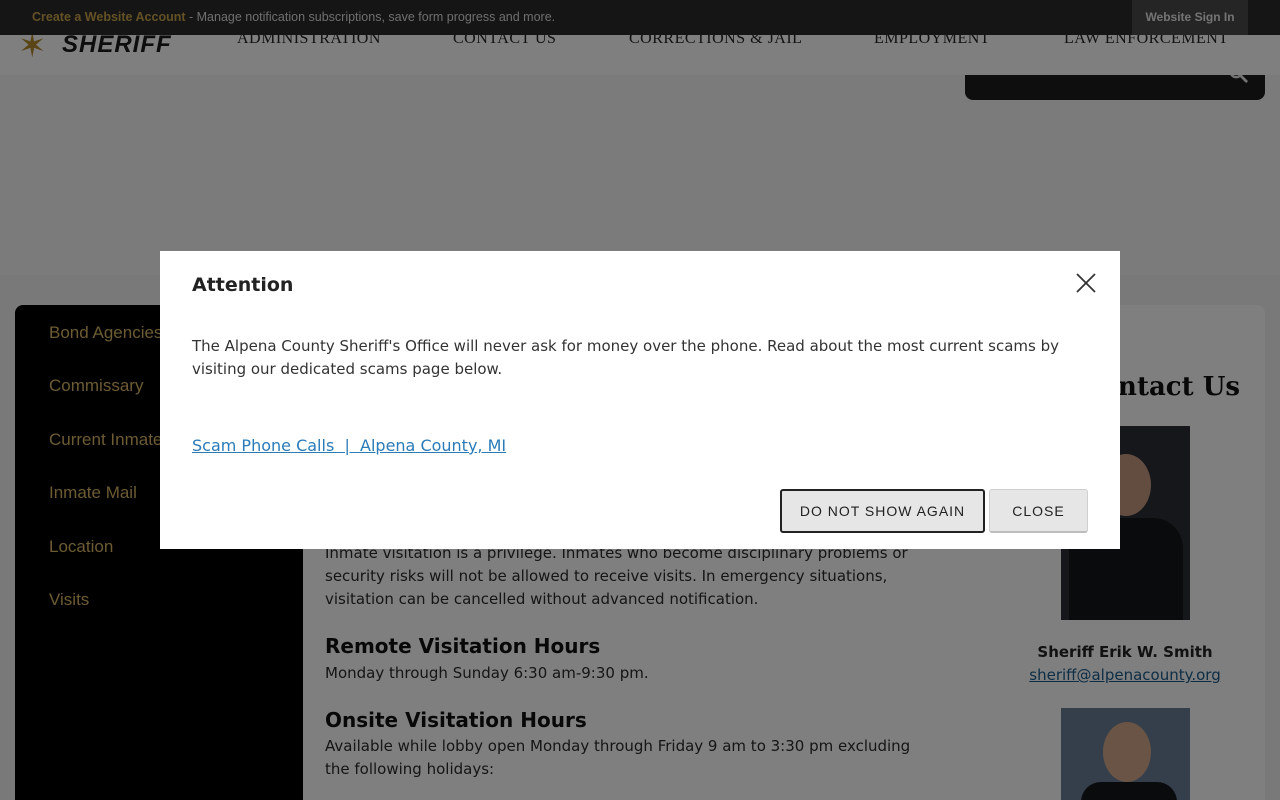 This screenshot has width=1280, height=800. Describe the element at coordinates (243, 285) in the screenshot. I see `dialog-title: Attention` at that location.